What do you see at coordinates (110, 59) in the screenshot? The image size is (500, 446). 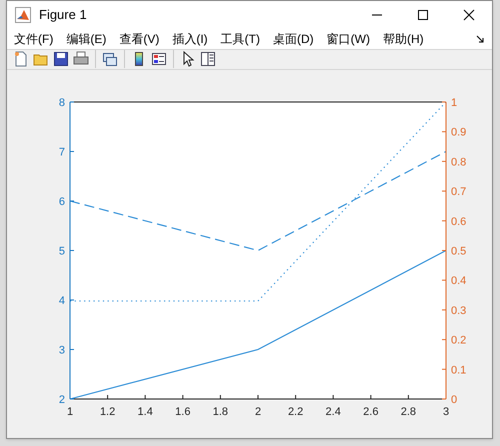 I see `windows-icon` at bounding box center [110, 59].